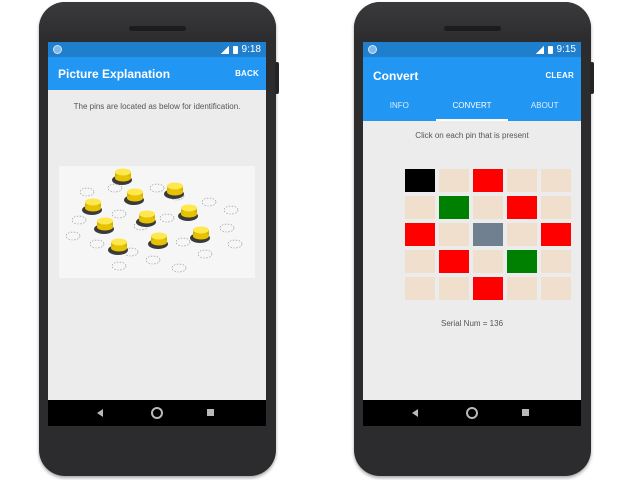 This screenshot has height=480, width=640. Describe the element at coordinates (247, 73) in the screenshot. I see `back-button: BACK` at that location.